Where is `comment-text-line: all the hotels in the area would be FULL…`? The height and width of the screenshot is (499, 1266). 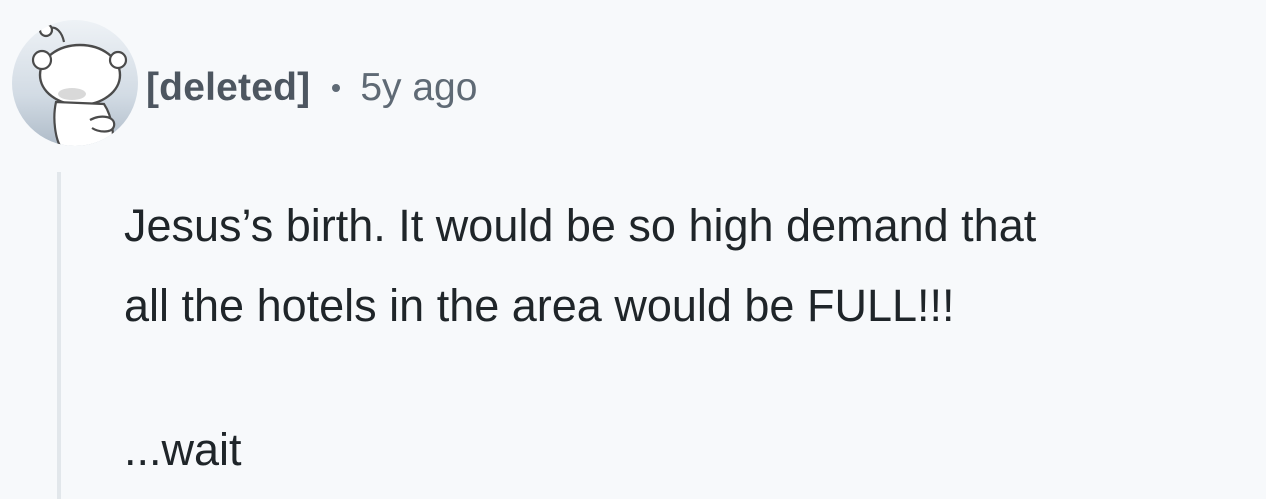 comment-text-line: all the hotels in the area would be FULL… is located at coordinates (539, 305).